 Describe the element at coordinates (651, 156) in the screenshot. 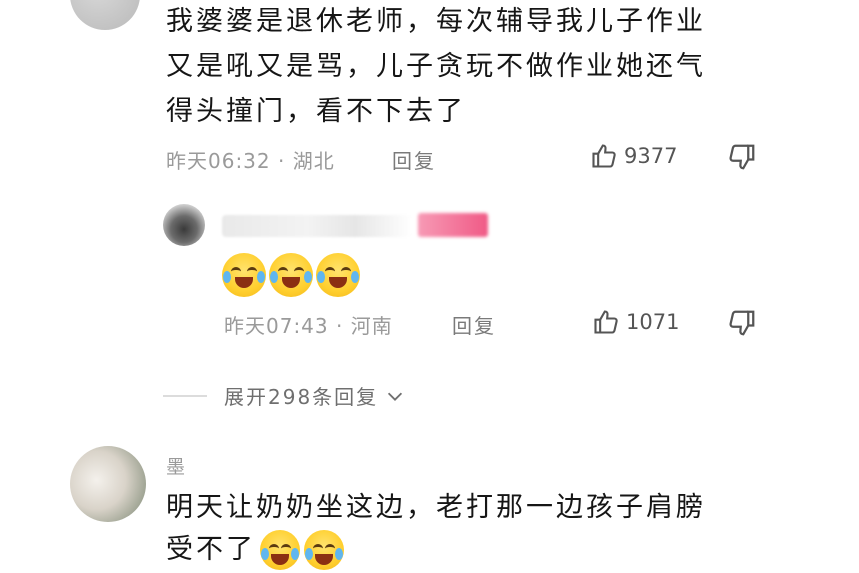

I see `like-count: 9377` at that location.